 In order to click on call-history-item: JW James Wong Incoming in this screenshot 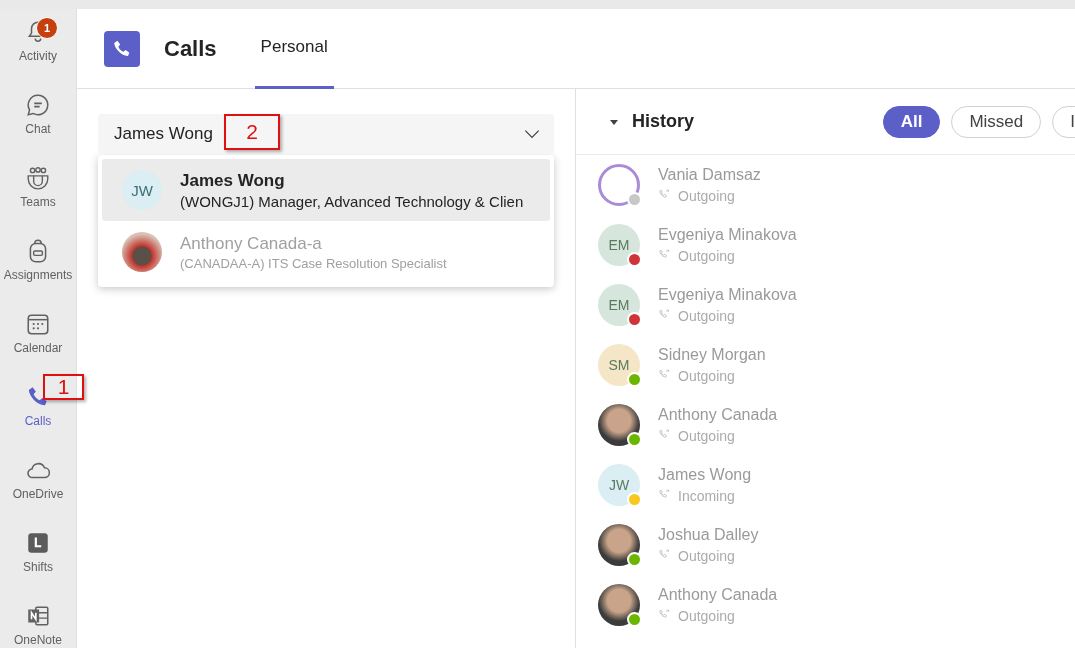, I will do `click(825, 485)`.